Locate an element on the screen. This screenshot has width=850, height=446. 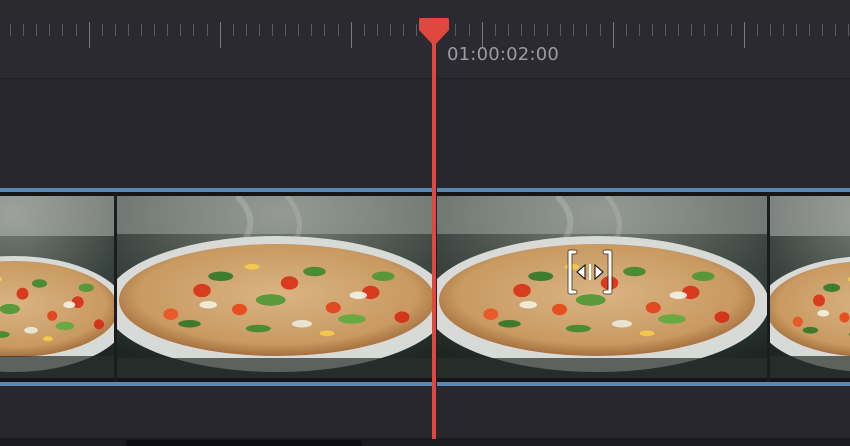
slip-trim-icon is located at coordinates (590, 274).